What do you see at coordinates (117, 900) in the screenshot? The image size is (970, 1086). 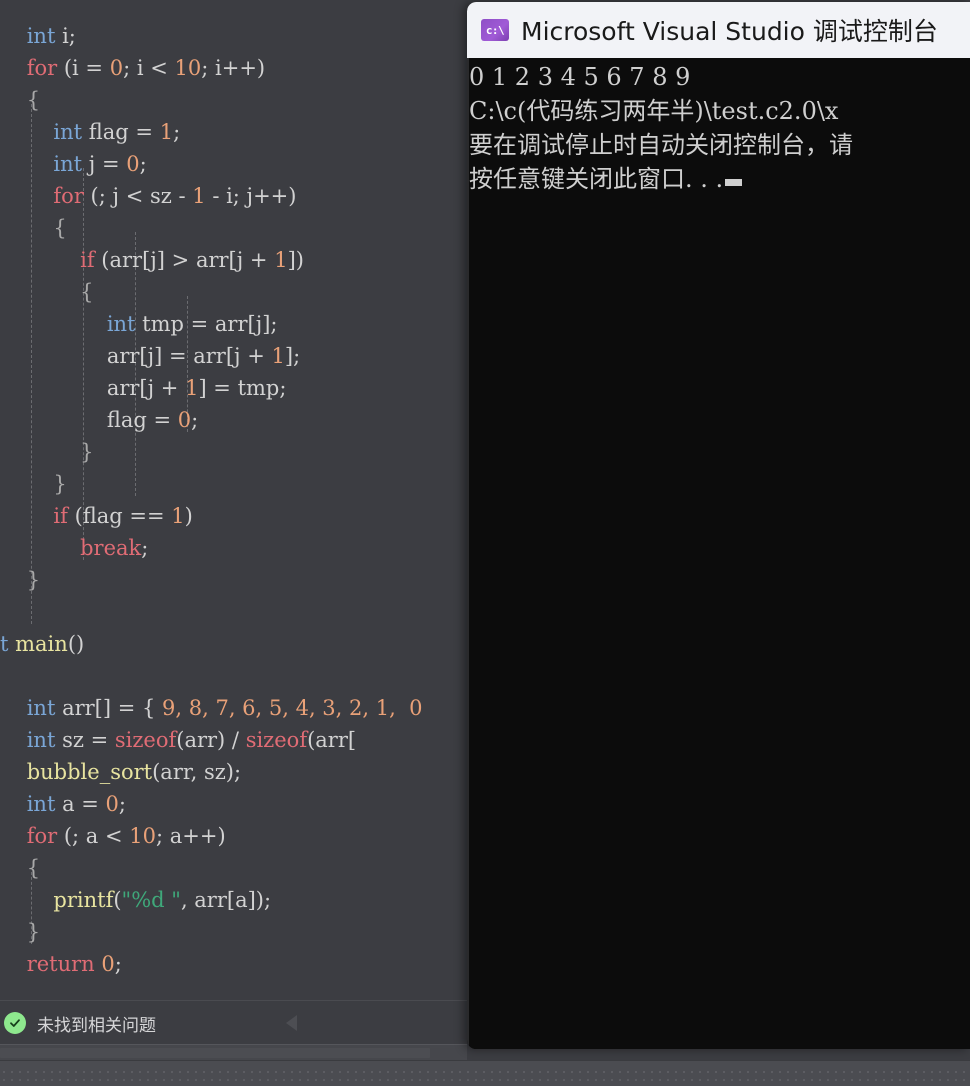 I see `code-token: (` at bounding box center [117, 900].